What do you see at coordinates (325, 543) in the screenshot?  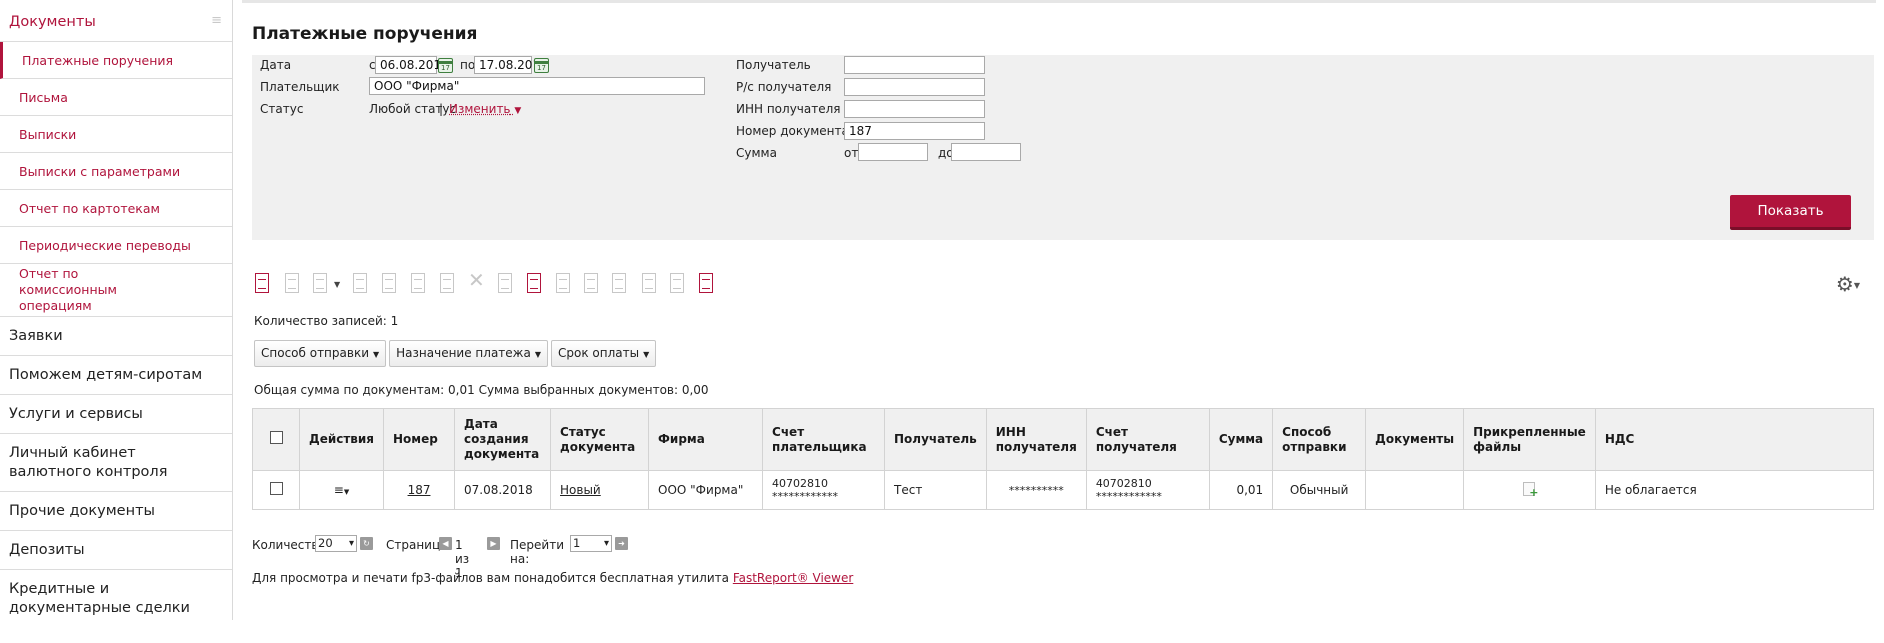 I see `page-size-value: 20` at bounding box center [325, 543].